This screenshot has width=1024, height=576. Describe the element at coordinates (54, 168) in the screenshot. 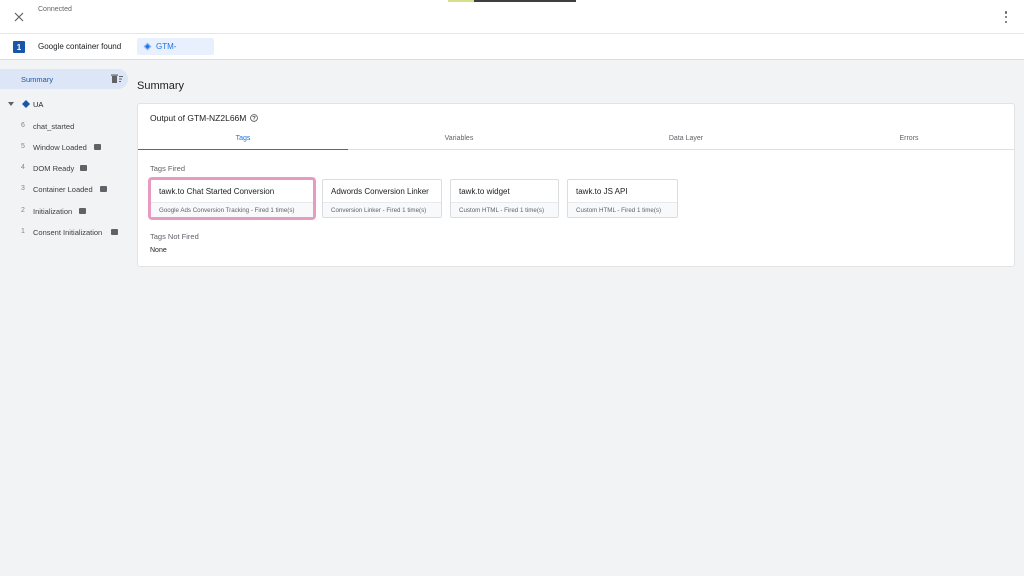

I see `event-name: DOM Ready` at that location.